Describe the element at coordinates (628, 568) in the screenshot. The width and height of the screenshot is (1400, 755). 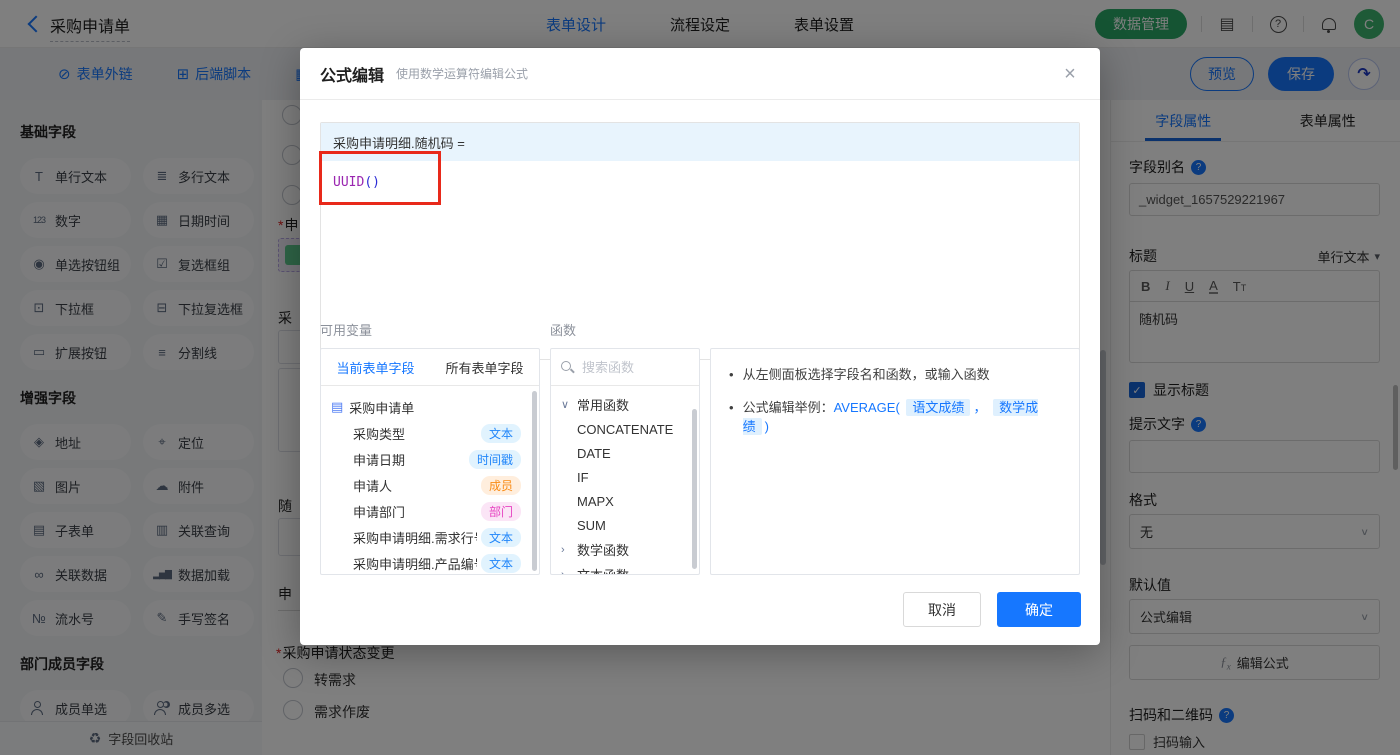
I see `function-group-text: ›文本函数` at that location.